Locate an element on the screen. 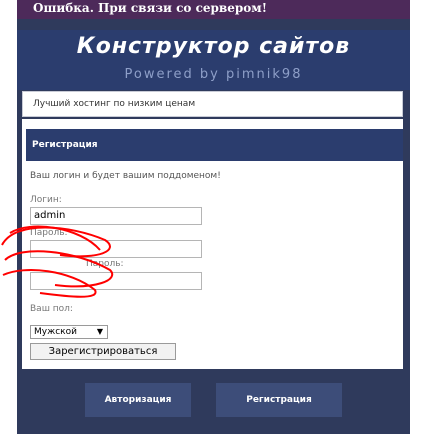  login-nav-button: Авторизация is located at coordinates (138, 400).